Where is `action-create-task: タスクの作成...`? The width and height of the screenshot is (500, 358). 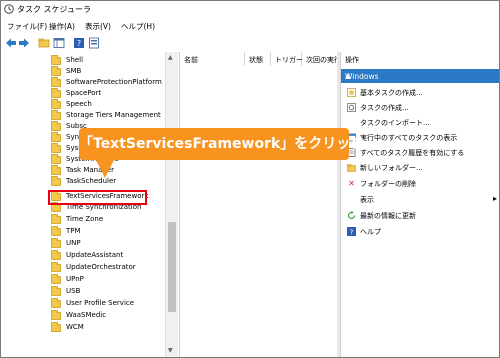
action-create-task: タスクの作成... is located at coordinates (422, 108).